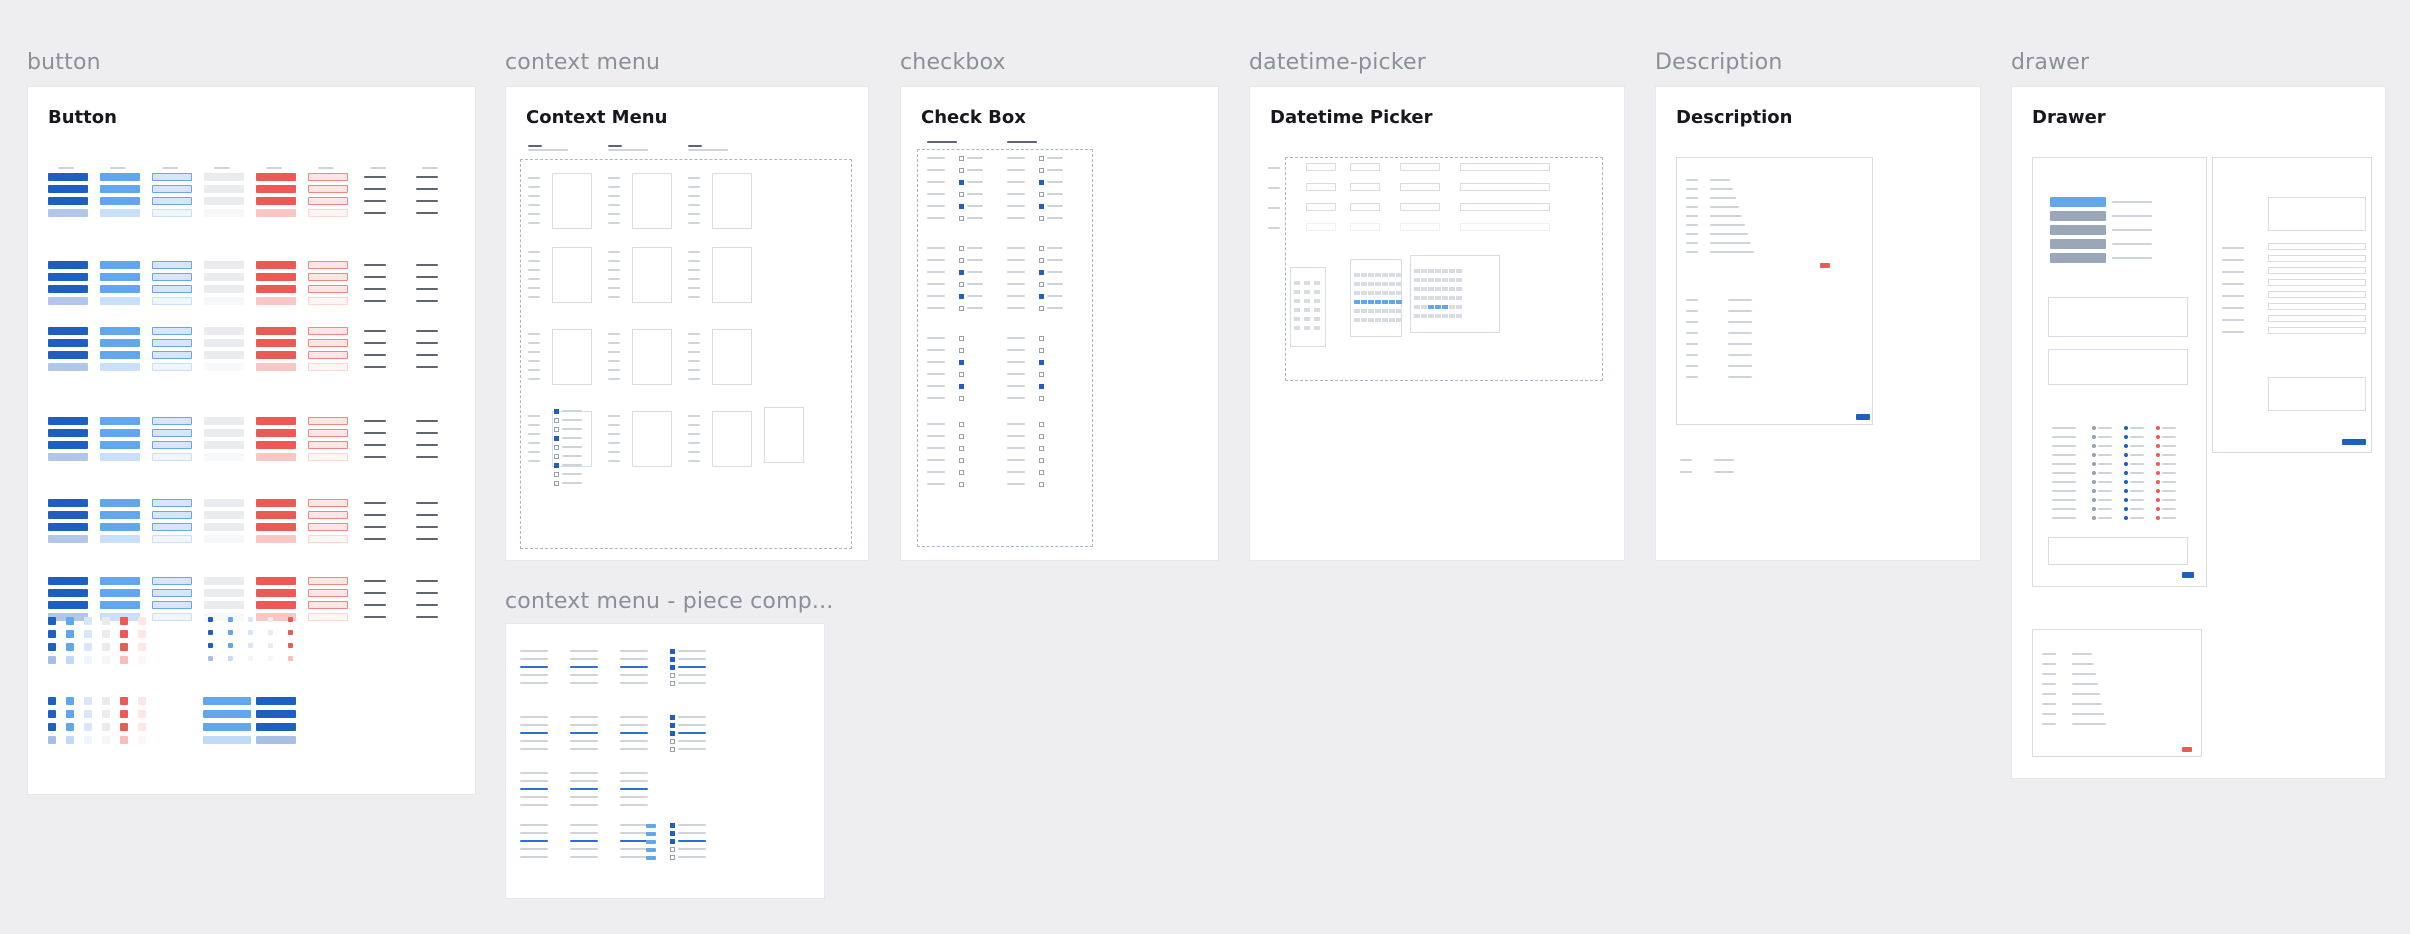  Describe the element at coordinates (2198, 432) in the screenshot. I see `frame-drawer: Drawer` at that location.